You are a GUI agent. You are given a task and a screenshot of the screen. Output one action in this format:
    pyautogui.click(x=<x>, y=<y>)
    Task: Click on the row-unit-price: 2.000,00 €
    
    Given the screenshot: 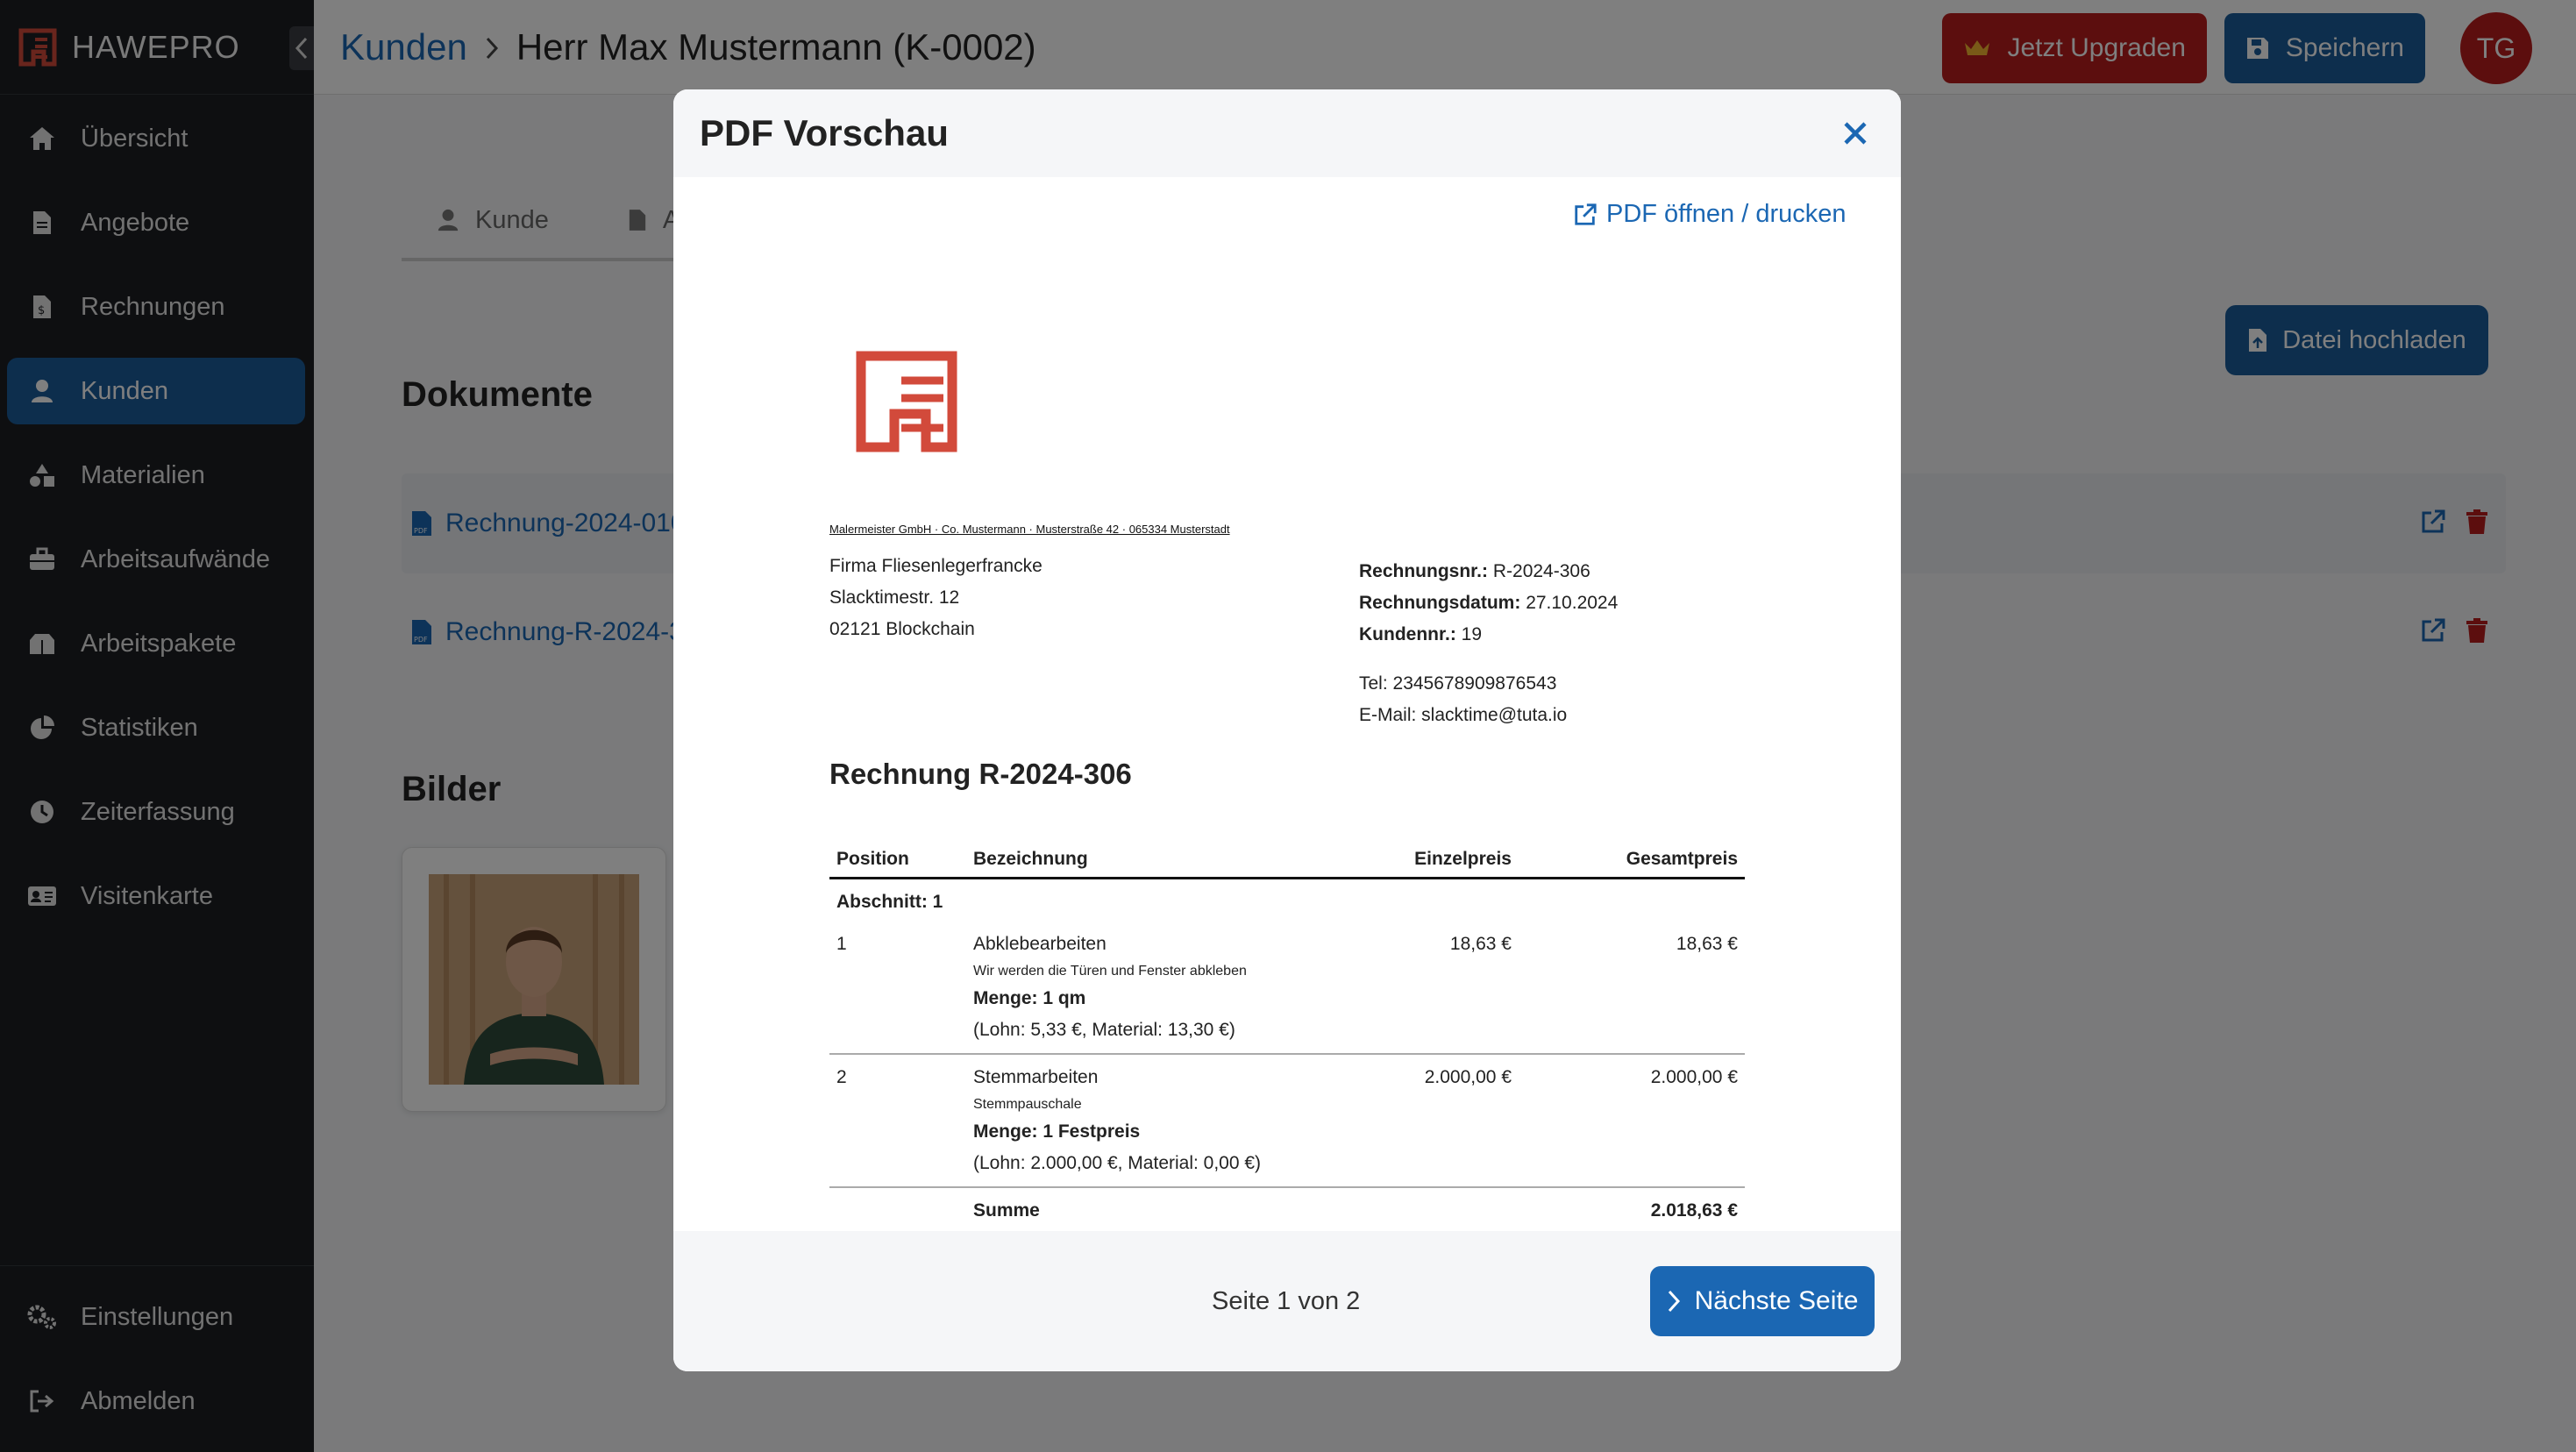 What is the action you would take?
    pyautogui.click(x=1457, y=1121)
    